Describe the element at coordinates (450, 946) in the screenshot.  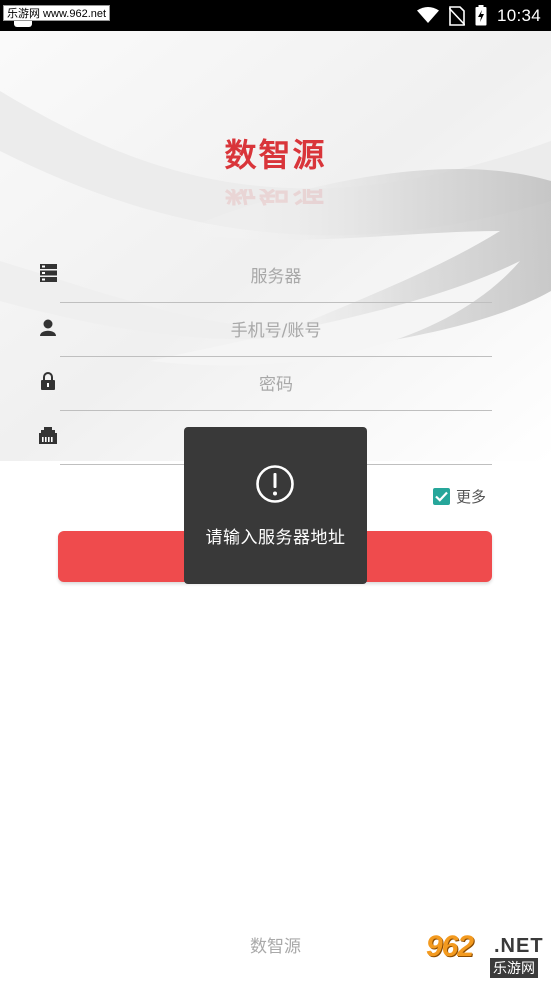
I see `watermark-number: 962` at that location.